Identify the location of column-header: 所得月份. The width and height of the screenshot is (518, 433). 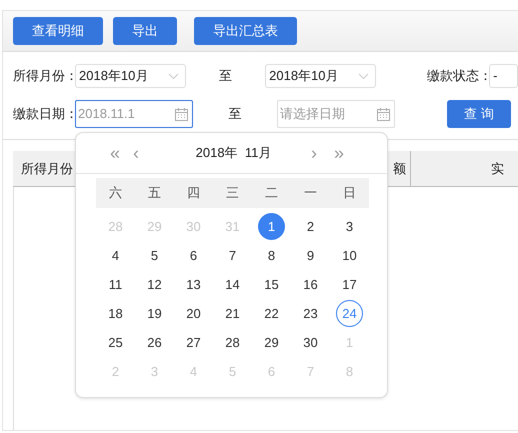
(47, 169).